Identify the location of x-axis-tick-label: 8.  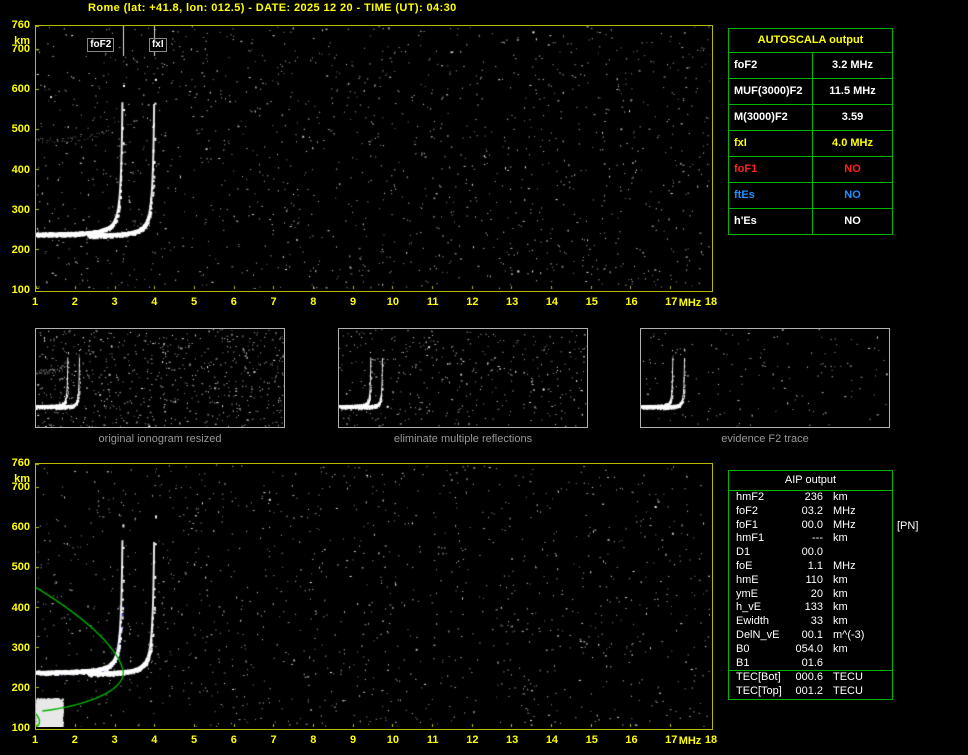
(313, 740).